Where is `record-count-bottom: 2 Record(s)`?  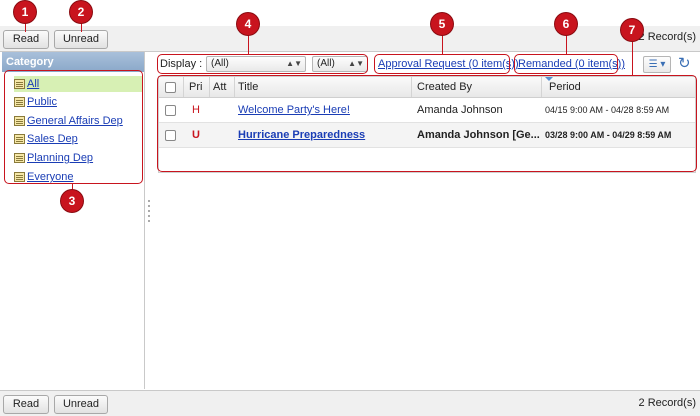 record-count-bottom: 2 Record(s) is located at coordinates (667, 403).